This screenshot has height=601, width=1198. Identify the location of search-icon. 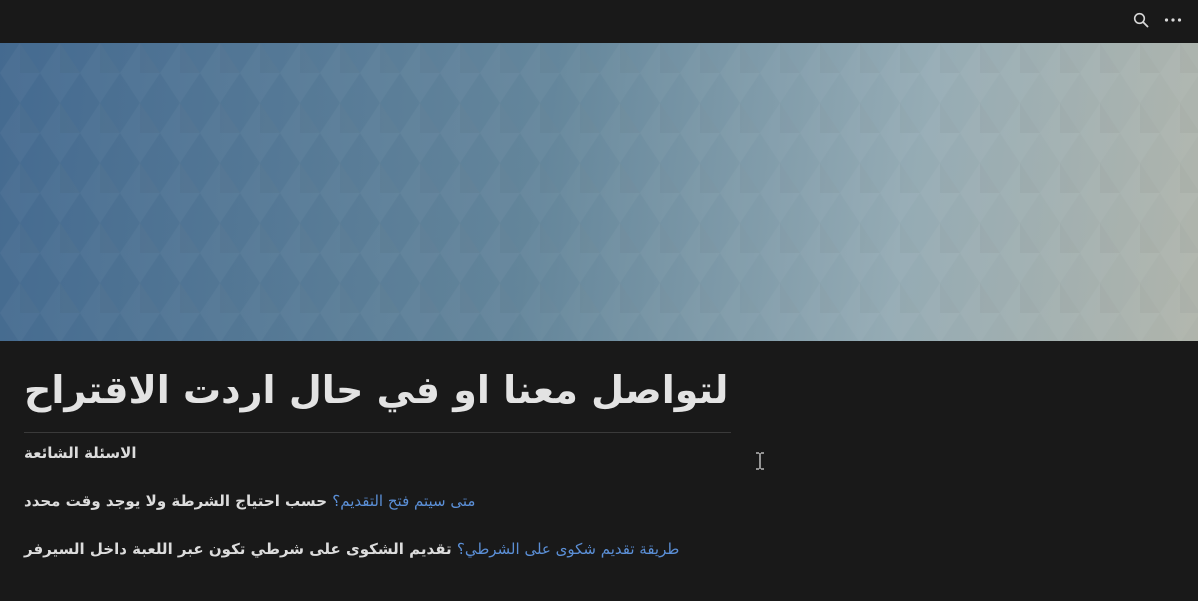
(1141, 20).